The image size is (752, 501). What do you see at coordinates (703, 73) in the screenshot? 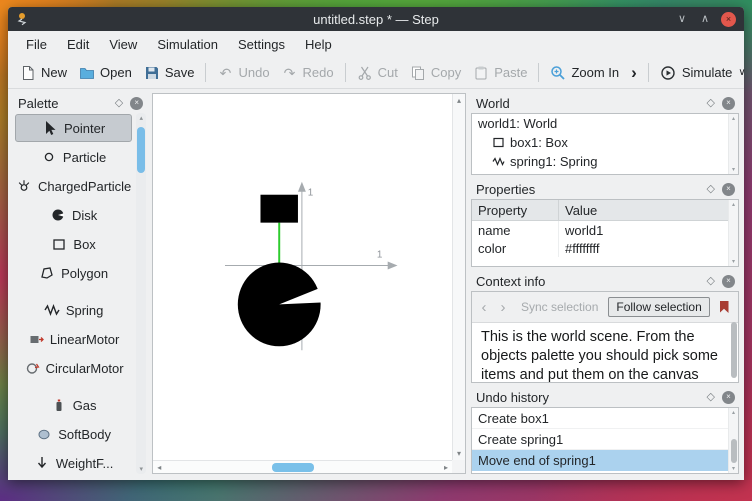
I see `simulate-button: Simulate ∨` at bounding box center [703, 73].